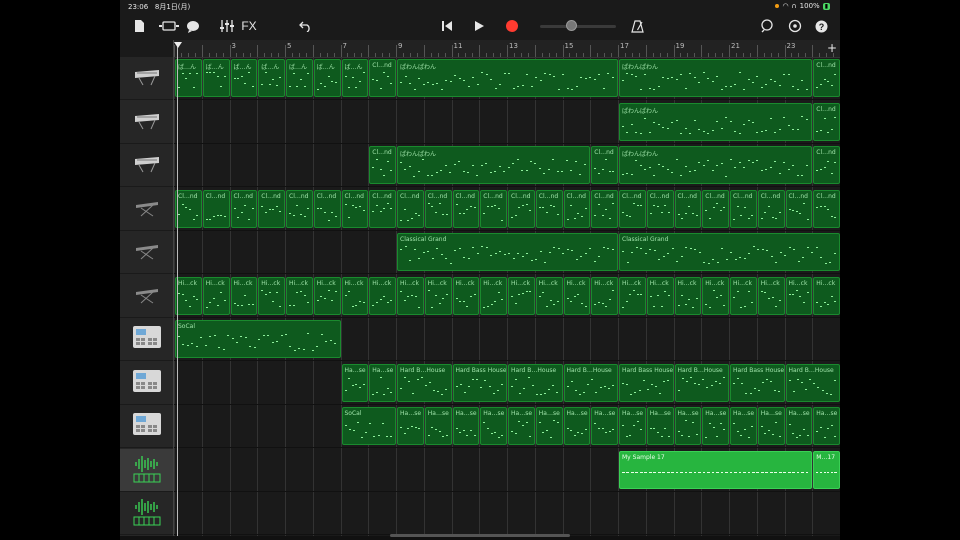 Image resolution: width=960 pixels, height=540 pixels. I want to click on midi-region: Classical Grand, so click(507, 252).